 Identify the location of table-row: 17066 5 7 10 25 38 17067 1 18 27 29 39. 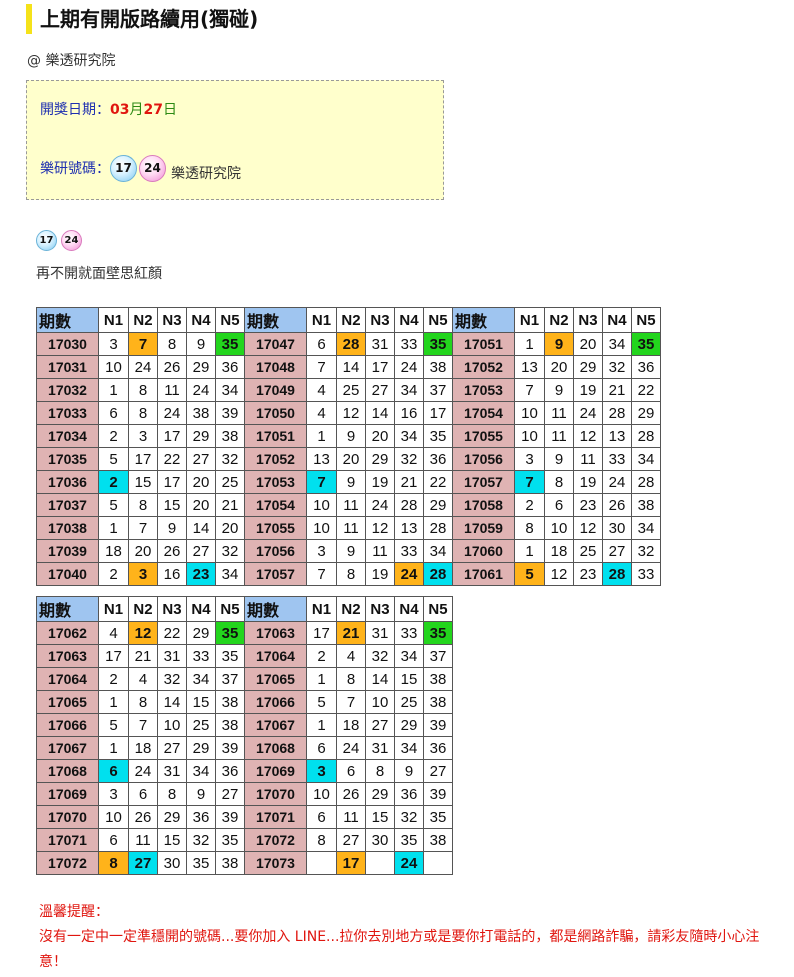
(244, 725).